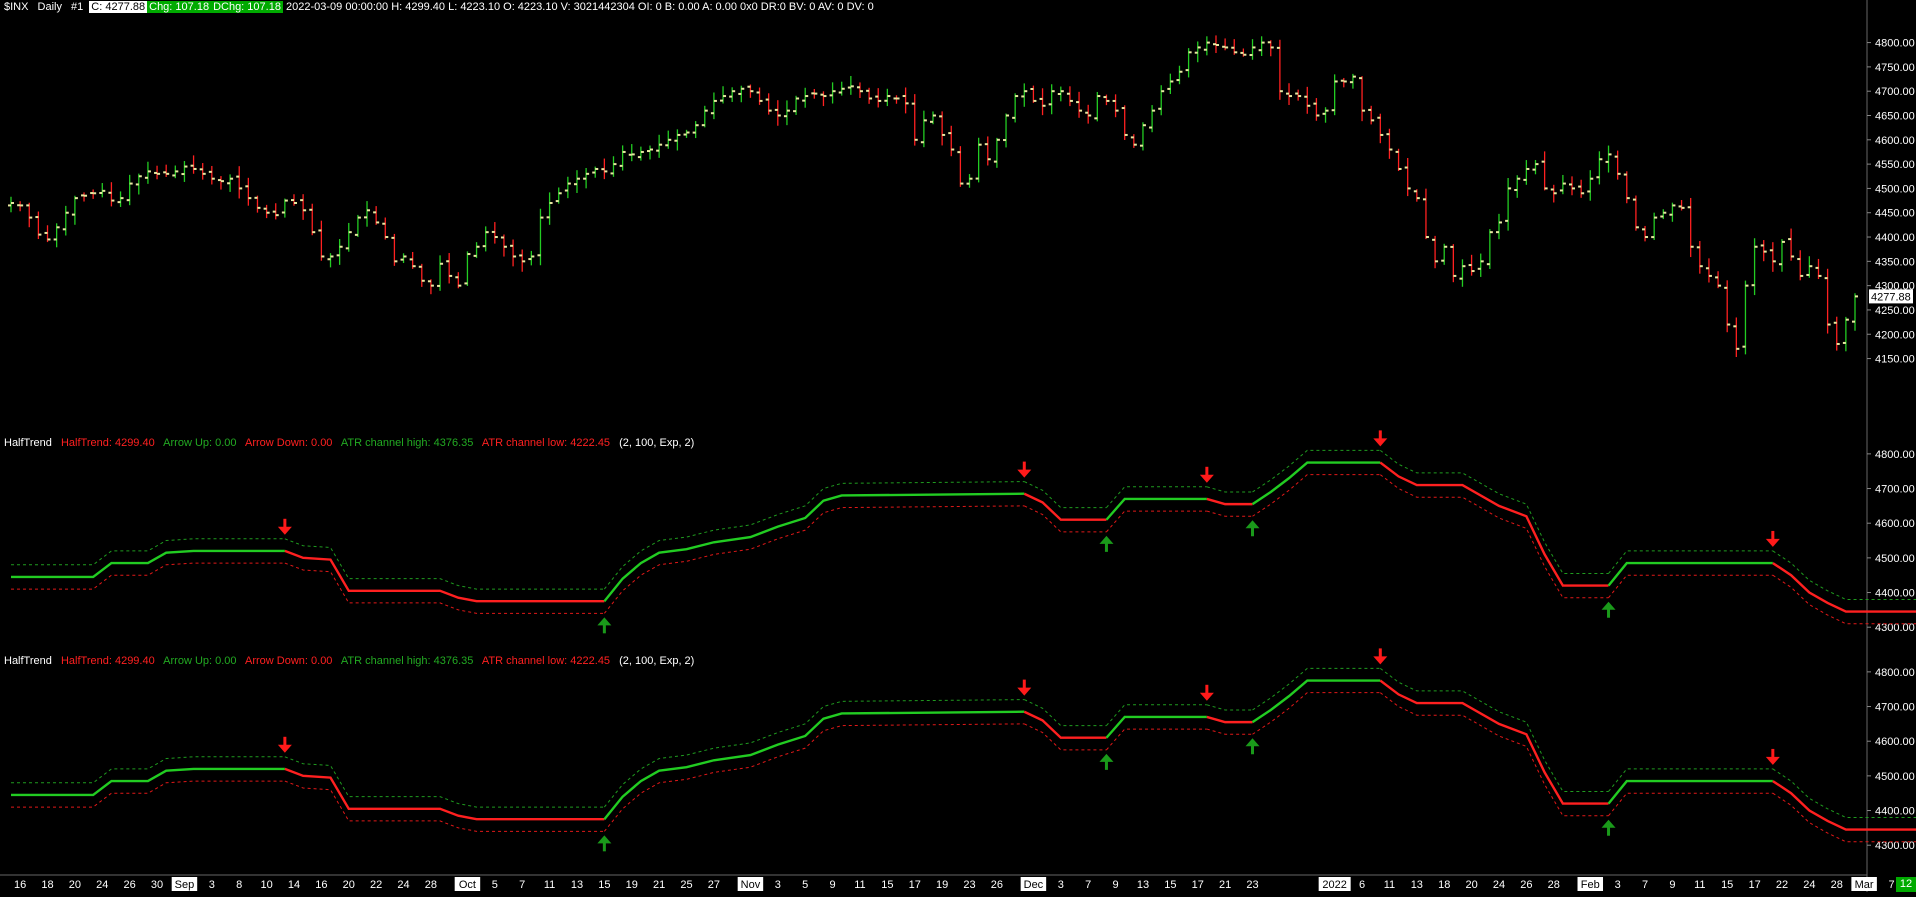 The image size is (1916, 897). What do you see at coordinates (1526, 885) in the screenshot?
I see `time-label: 26` at bounding box center [1526, 885].